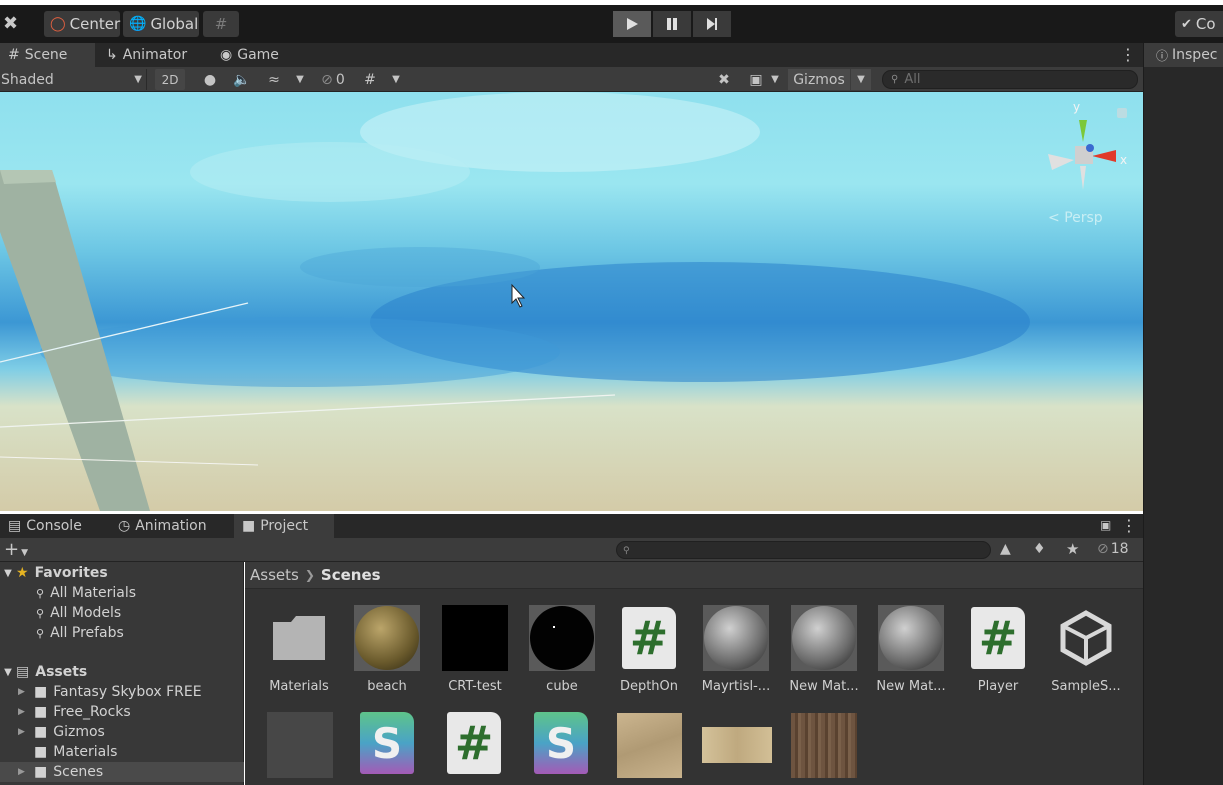 The height and width of the screenshot is (785, 1223). I want to click on console-icon: ▤, so click(15, 526).